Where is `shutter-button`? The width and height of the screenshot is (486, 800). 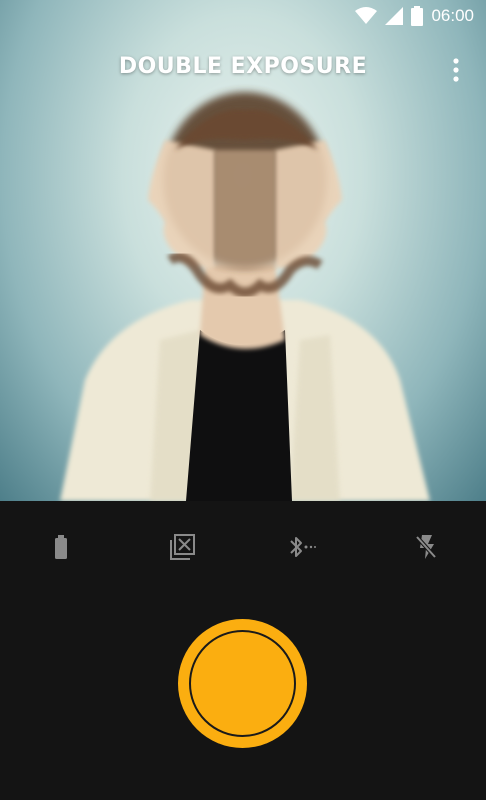
shutter-button is located at coordinates (242, 683).